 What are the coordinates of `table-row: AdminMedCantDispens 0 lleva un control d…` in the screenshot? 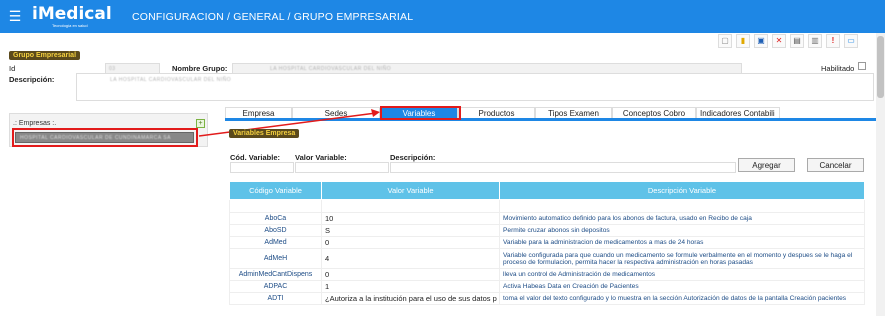 It's located at (547, 274).